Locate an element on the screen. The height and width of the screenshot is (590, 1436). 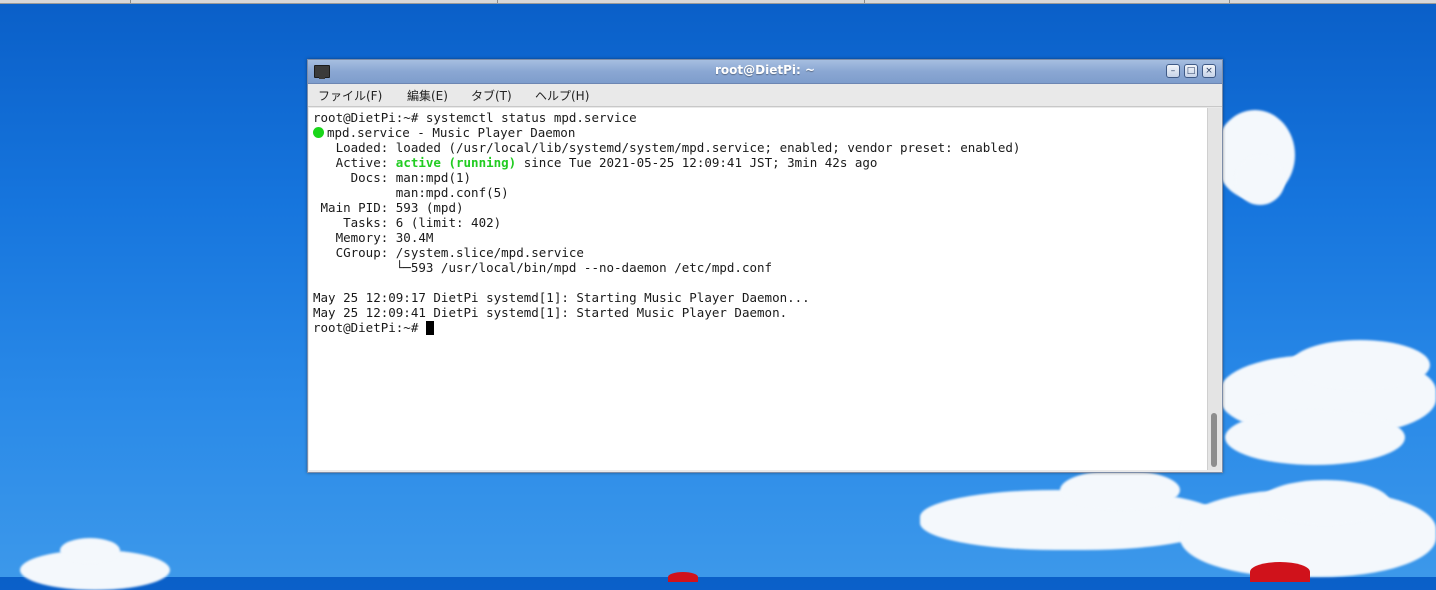
window-title: root@DietPi: ~ is located at coordinates (765, 70).